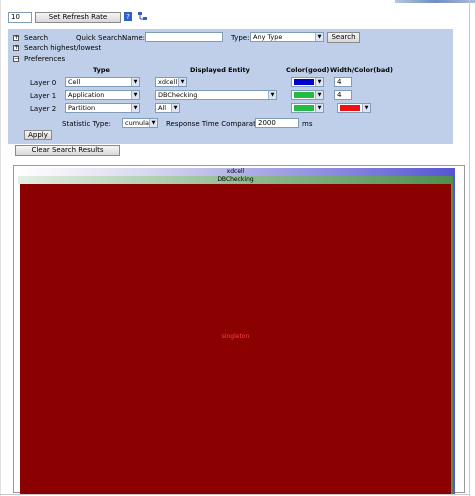 Image resolution: width=475 pixels, height=496 pixels. I want to click on layer-2-entity-value: All, so click(162, 108).